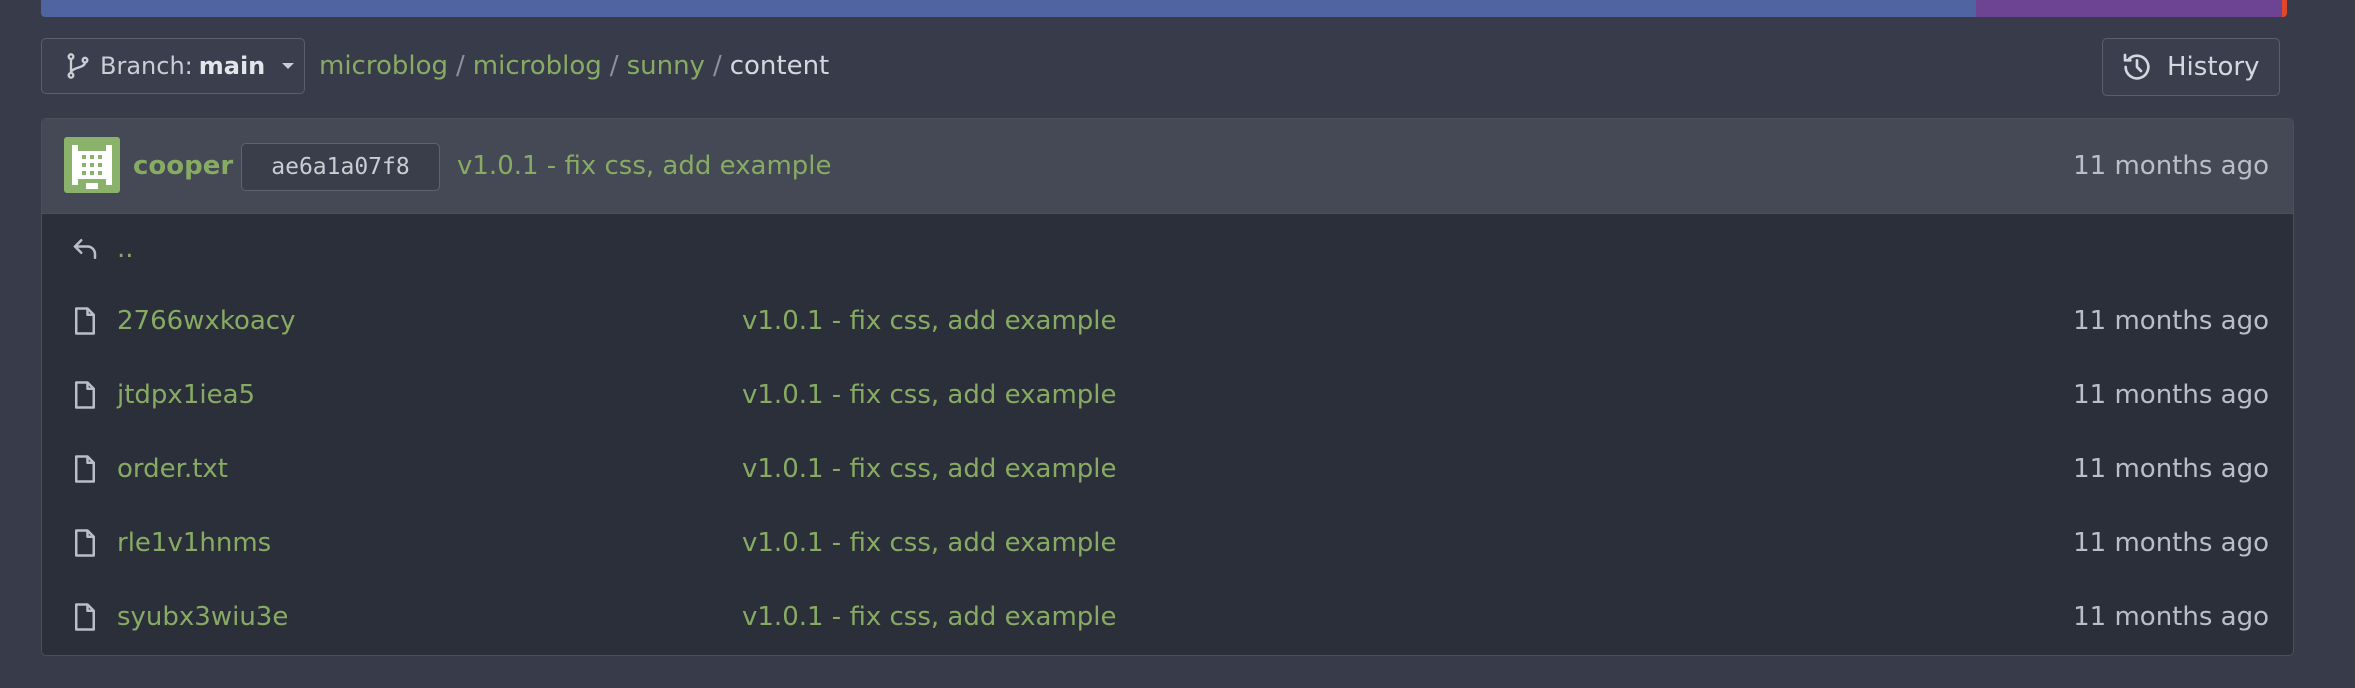  I want to click on breadcrumb-link-folder: sunny, so click(666, 66).